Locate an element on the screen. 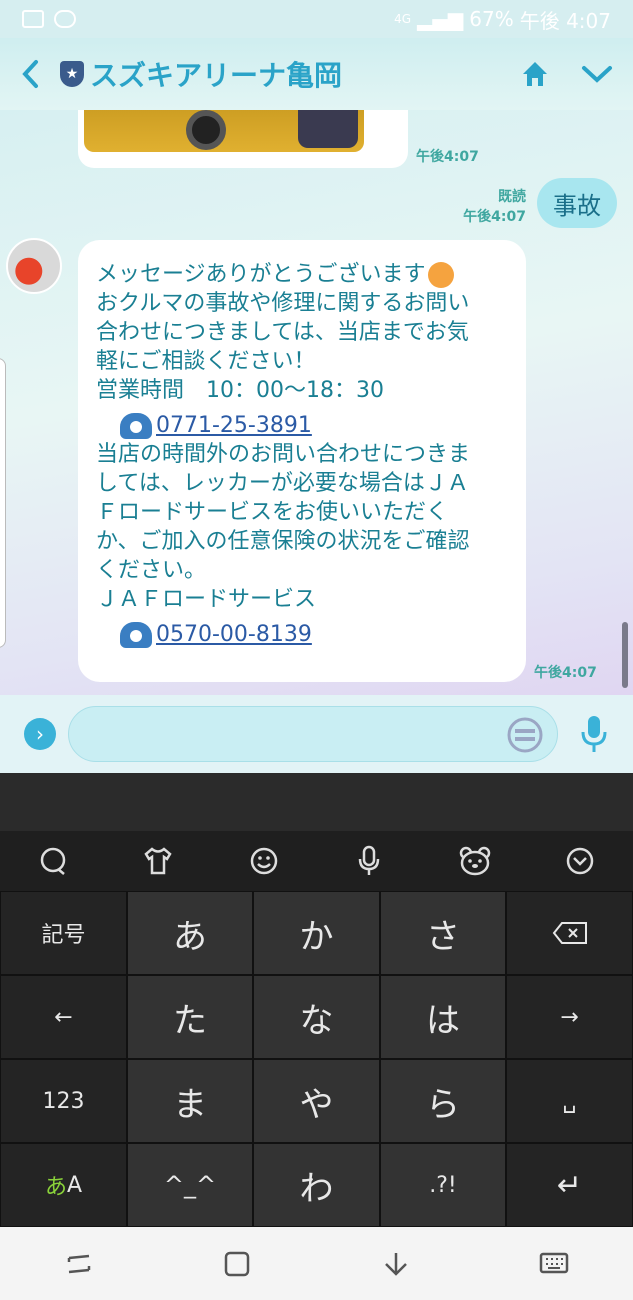 This screenshot has height=1300, width=633. key-na: な is located at coordinates (316, 1017).